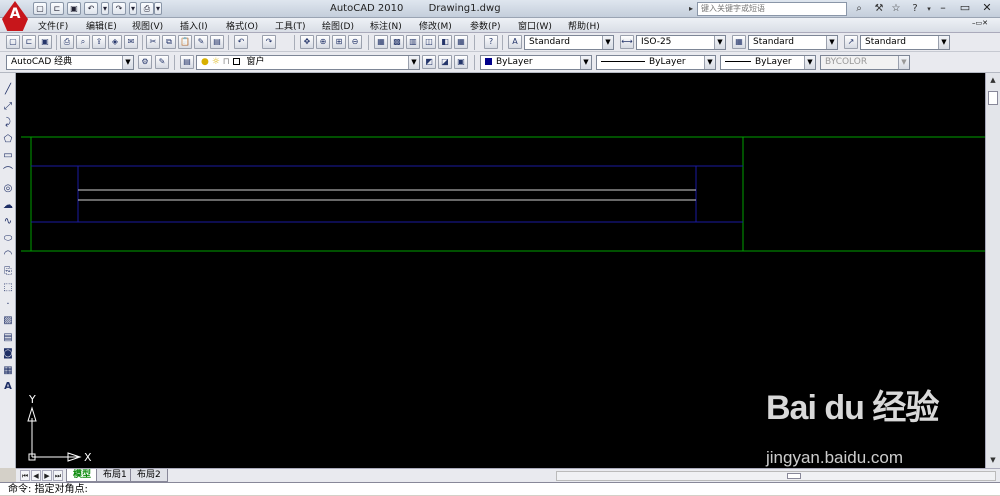  I want to click on menu-file: 文件(F), so click(53, 25).